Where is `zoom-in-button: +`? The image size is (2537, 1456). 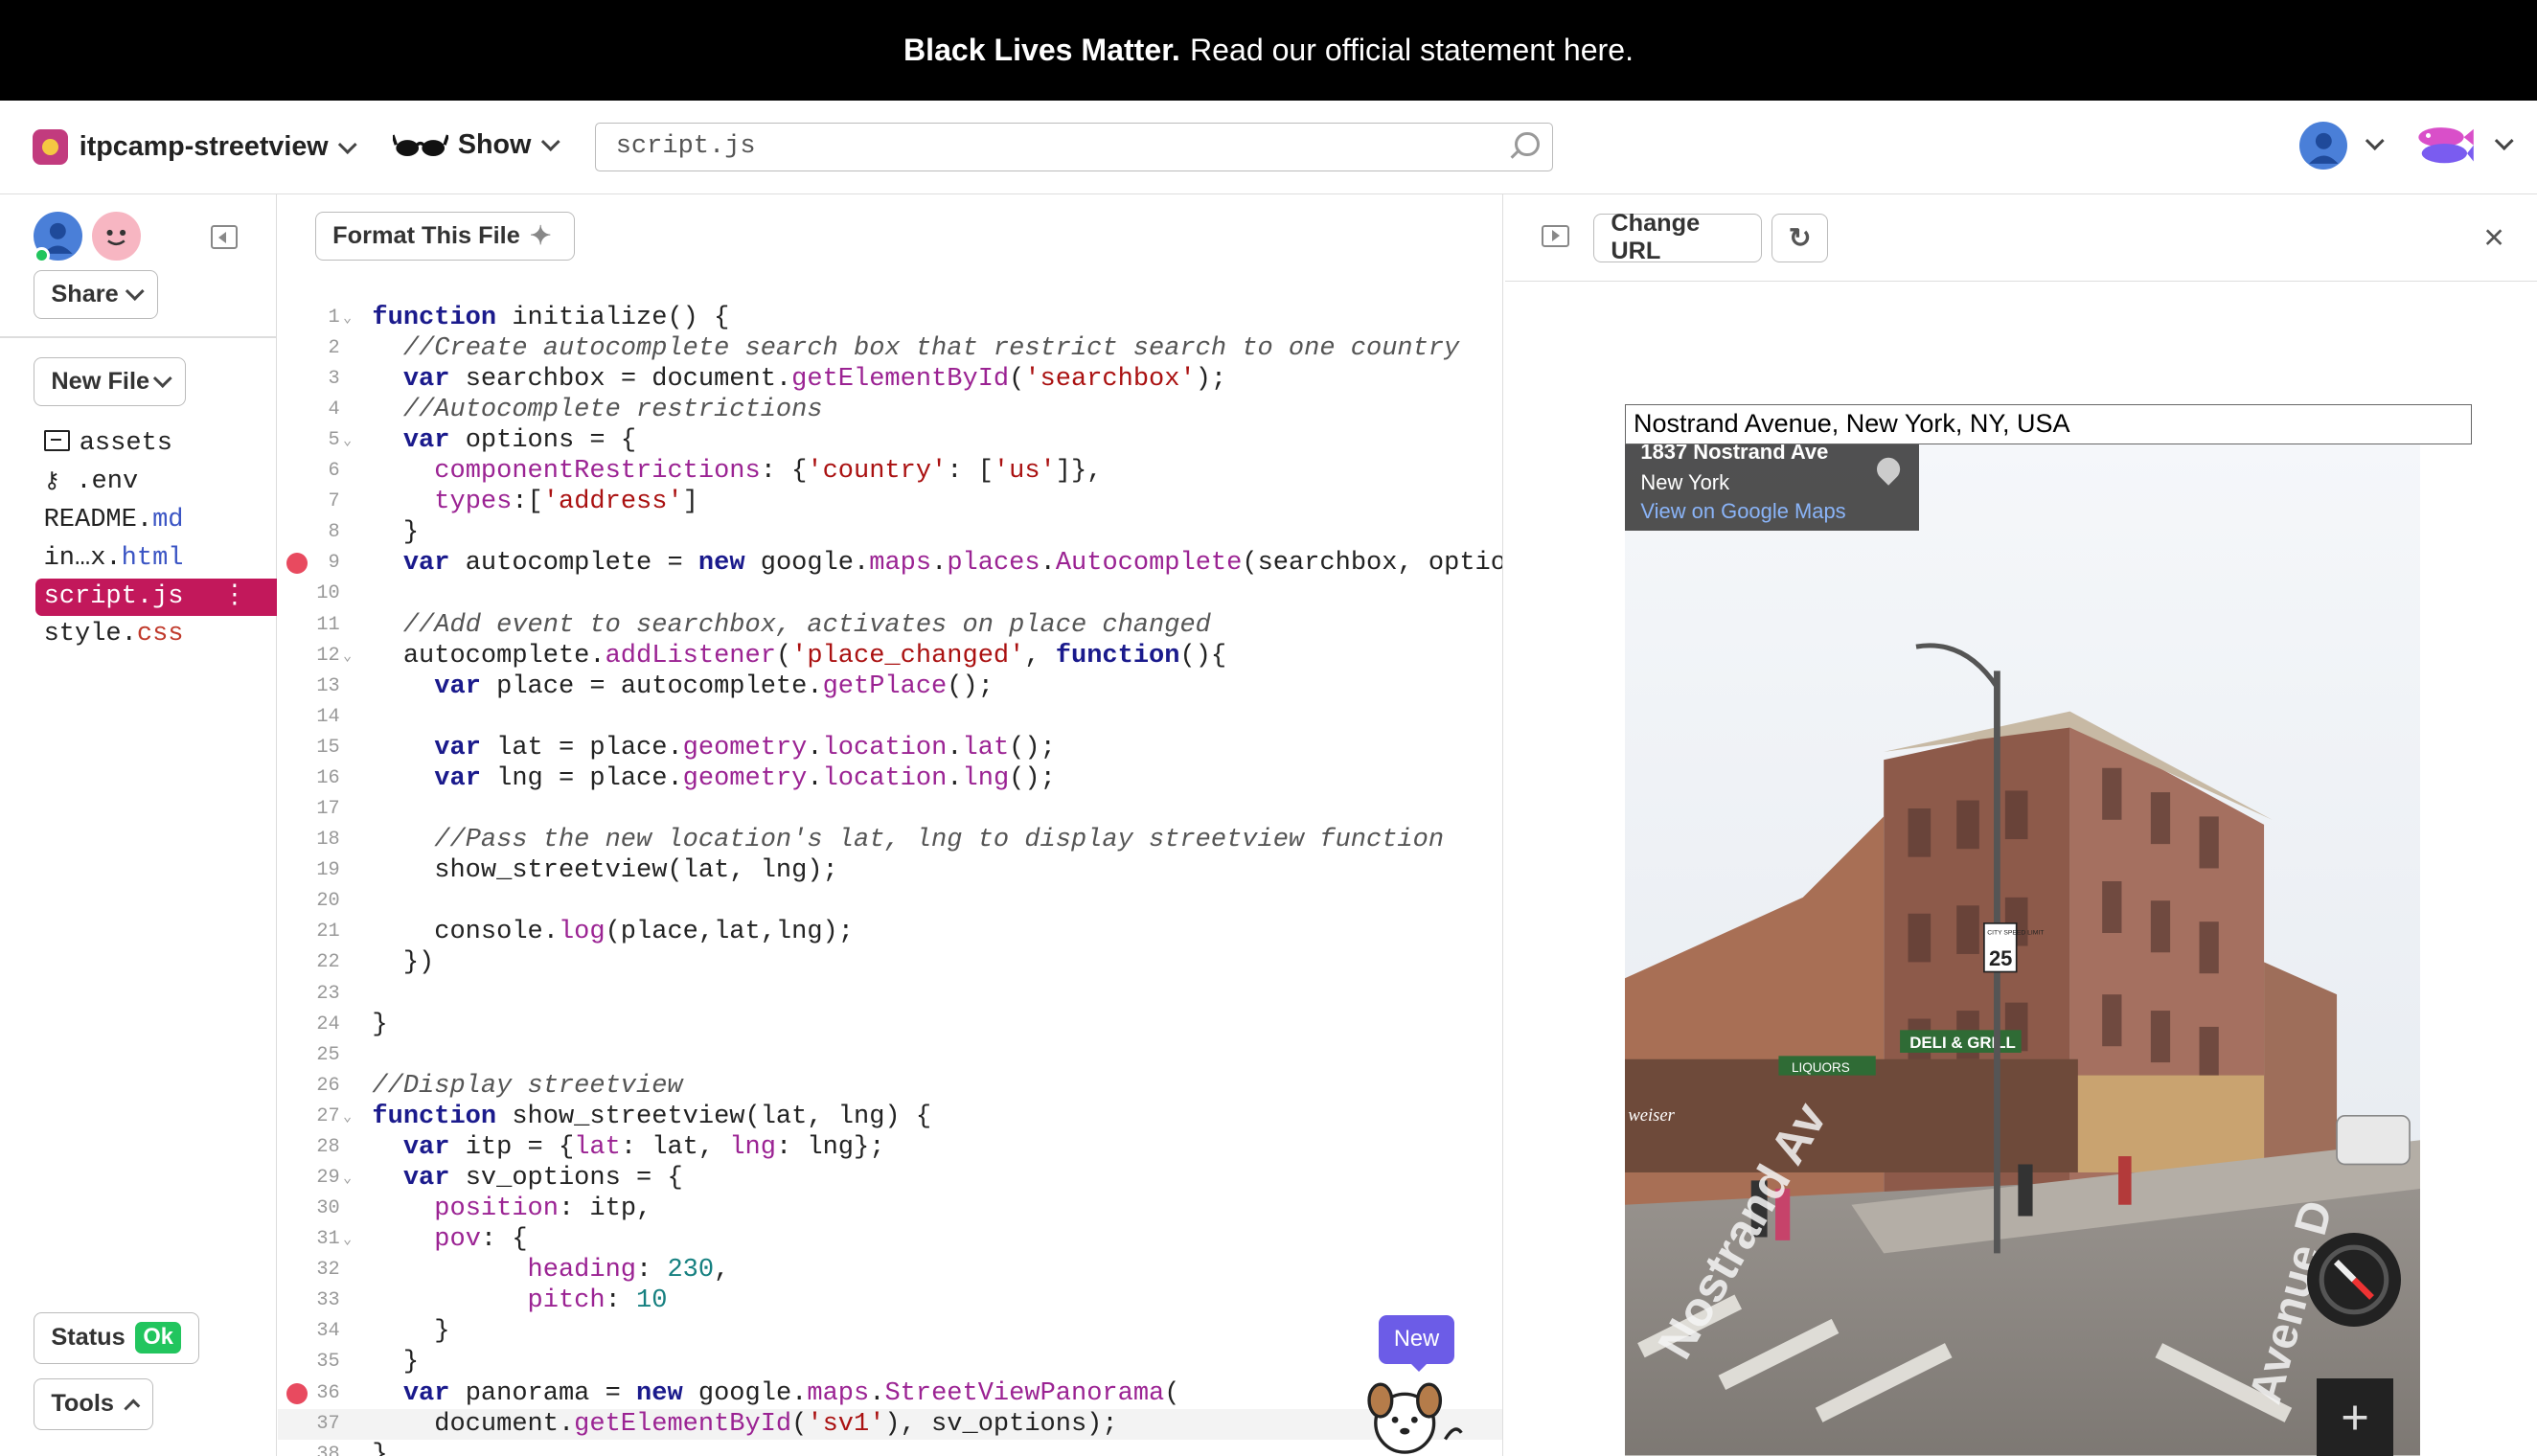 zoom-in-button: + is located at coordinates (2355, 1416).